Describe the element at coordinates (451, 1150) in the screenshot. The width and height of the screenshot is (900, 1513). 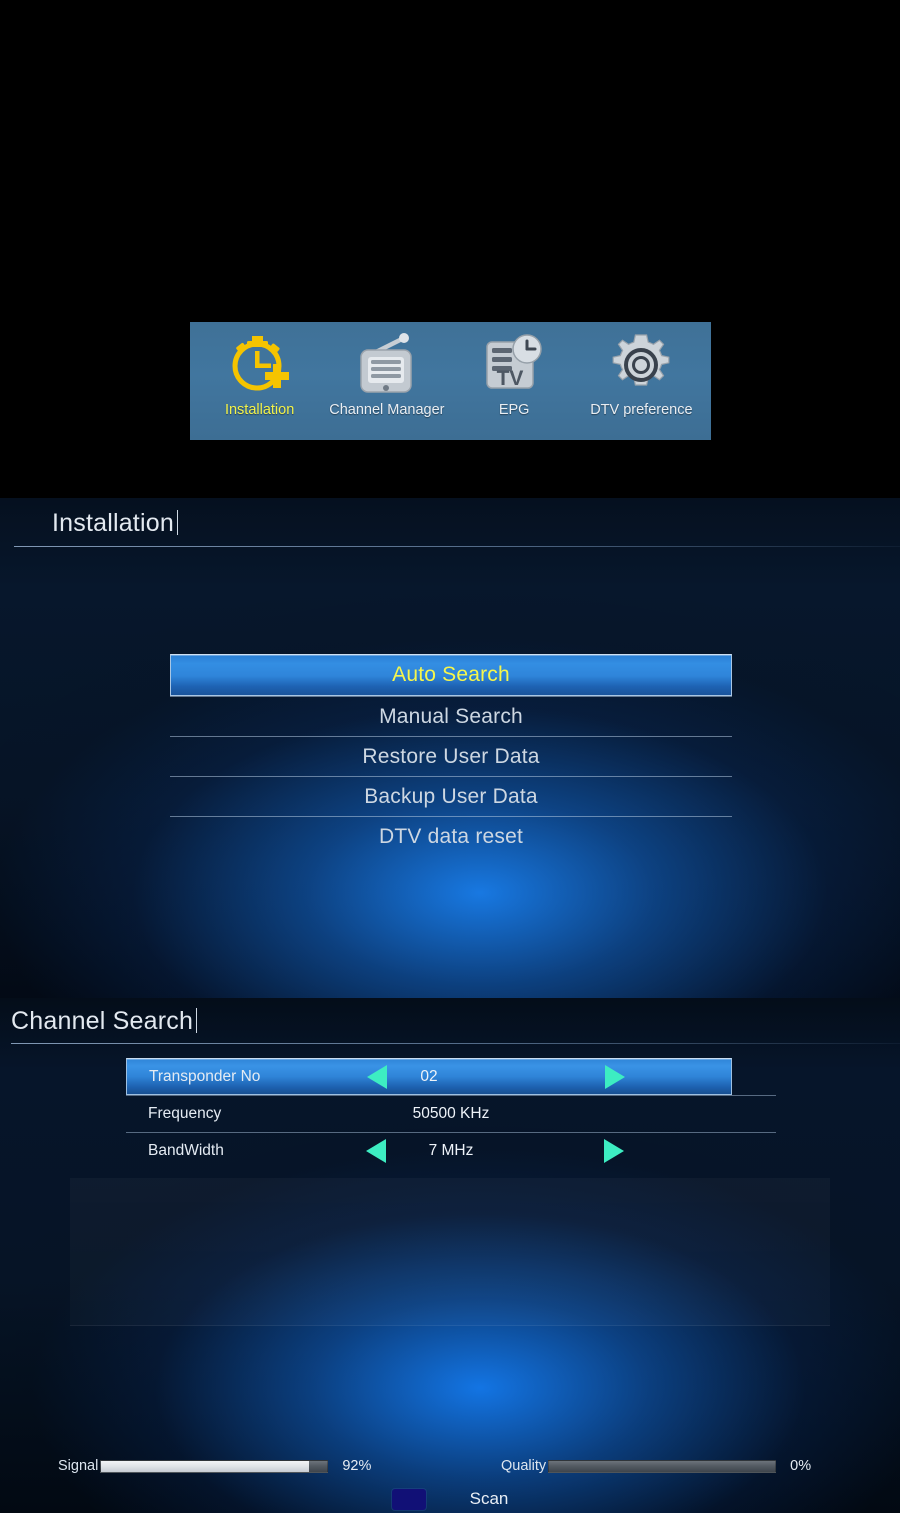
I see `setting-row-bandwidth: BandWidth 7 MHz` at that location.